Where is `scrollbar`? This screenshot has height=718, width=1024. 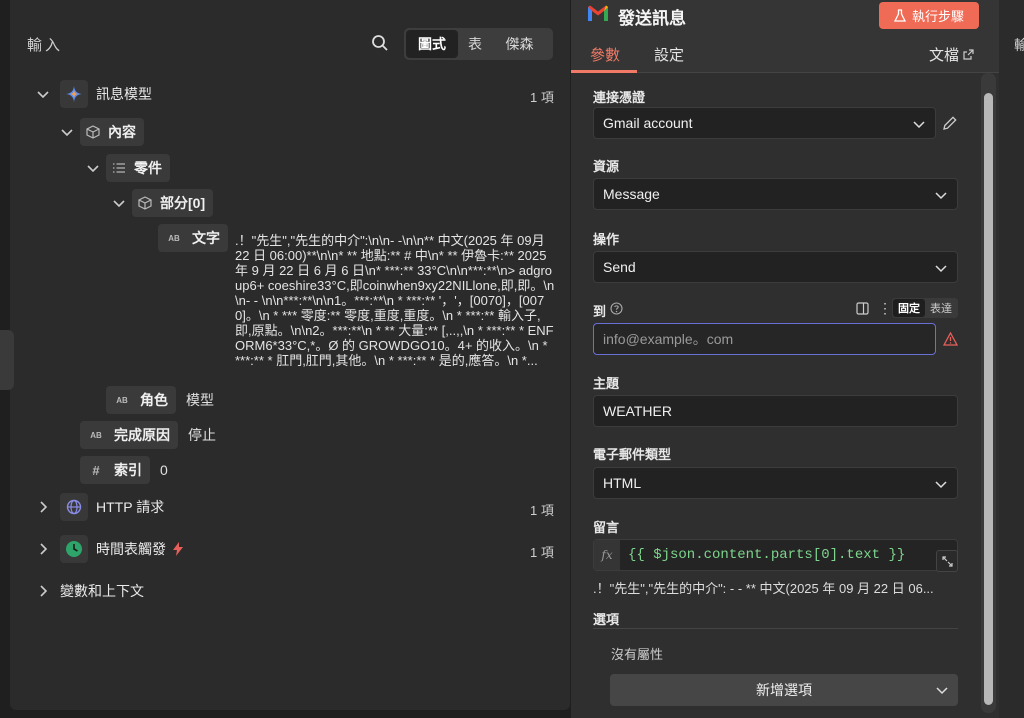 scrollbar is located at coordinates (988, 393).